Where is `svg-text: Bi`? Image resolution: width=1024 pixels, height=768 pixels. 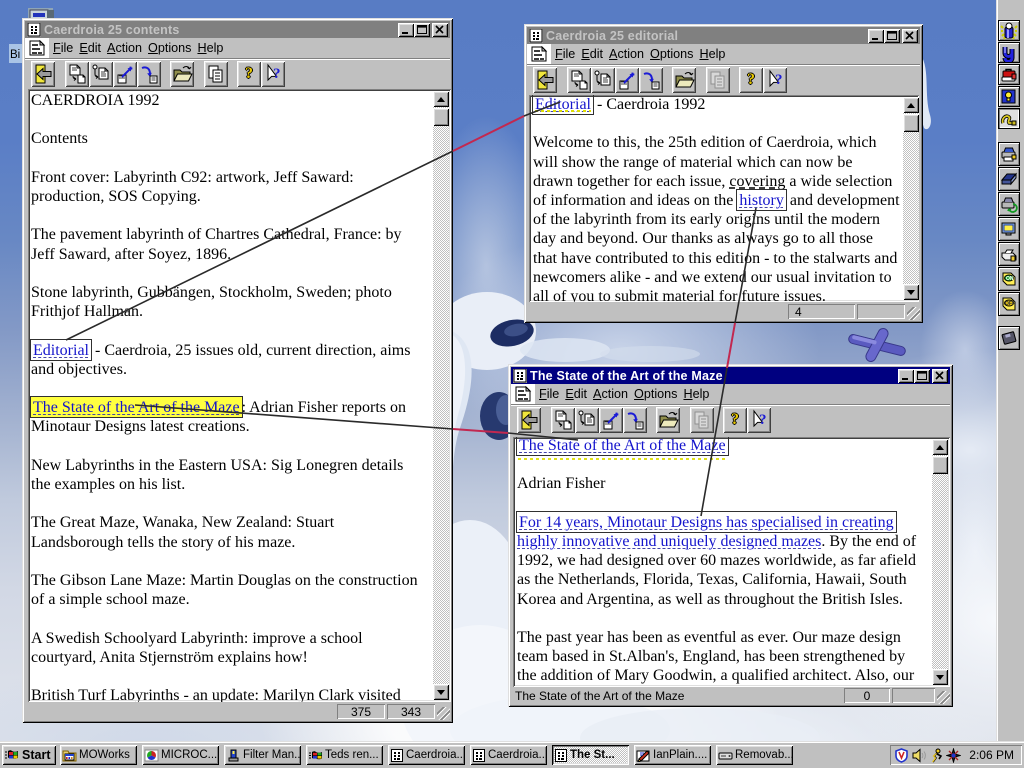
svg-text: Bi is located at coordinates (15, 55).